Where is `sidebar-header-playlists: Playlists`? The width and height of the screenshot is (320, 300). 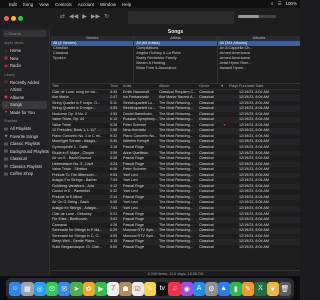
sidebar-header-playlists: Playlists is located at coordinates (11, 121).